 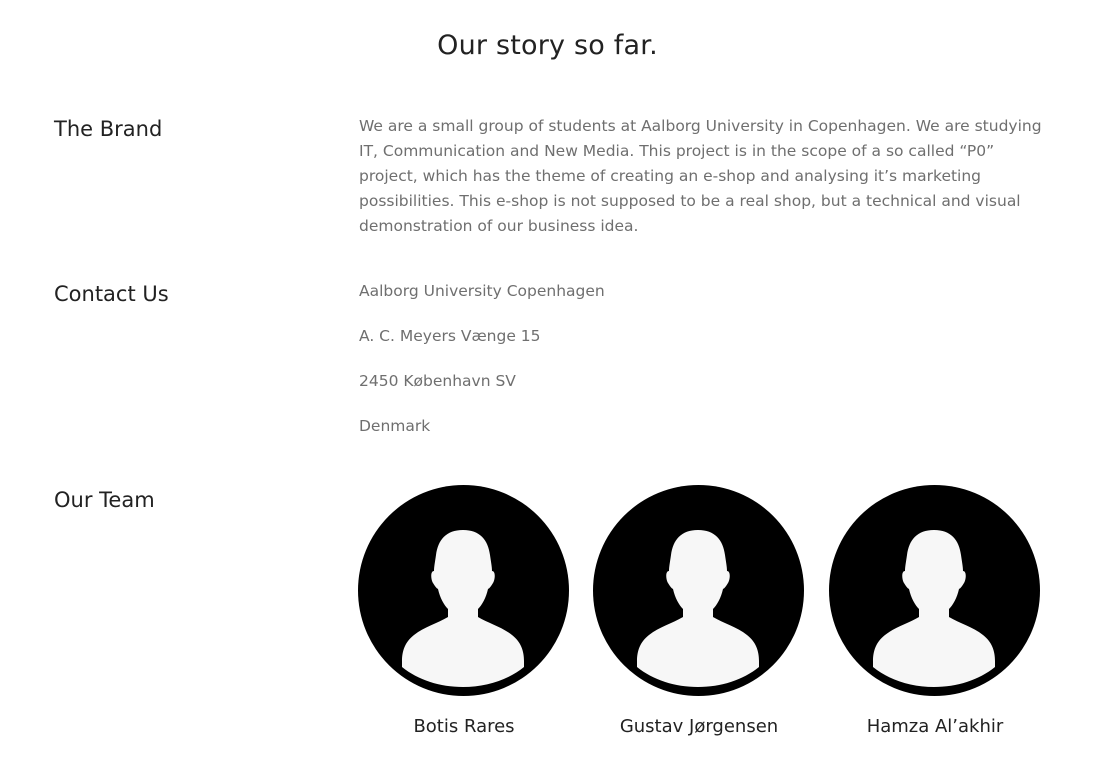 I want to click on member-name: Gustav Jørgensen, so click(x=699, y=726).